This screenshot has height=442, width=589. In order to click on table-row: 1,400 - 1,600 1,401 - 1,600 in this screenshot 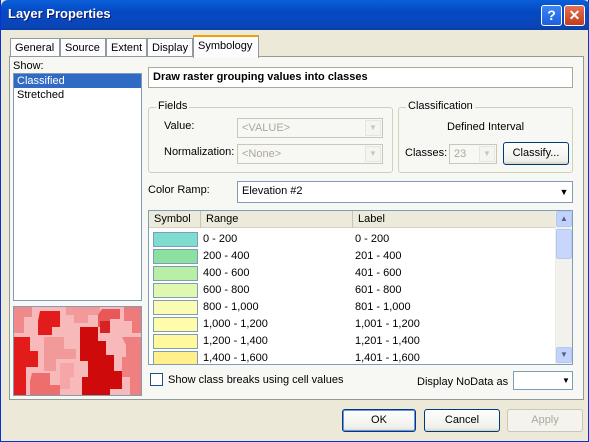, I will do `click(352, 357)`.